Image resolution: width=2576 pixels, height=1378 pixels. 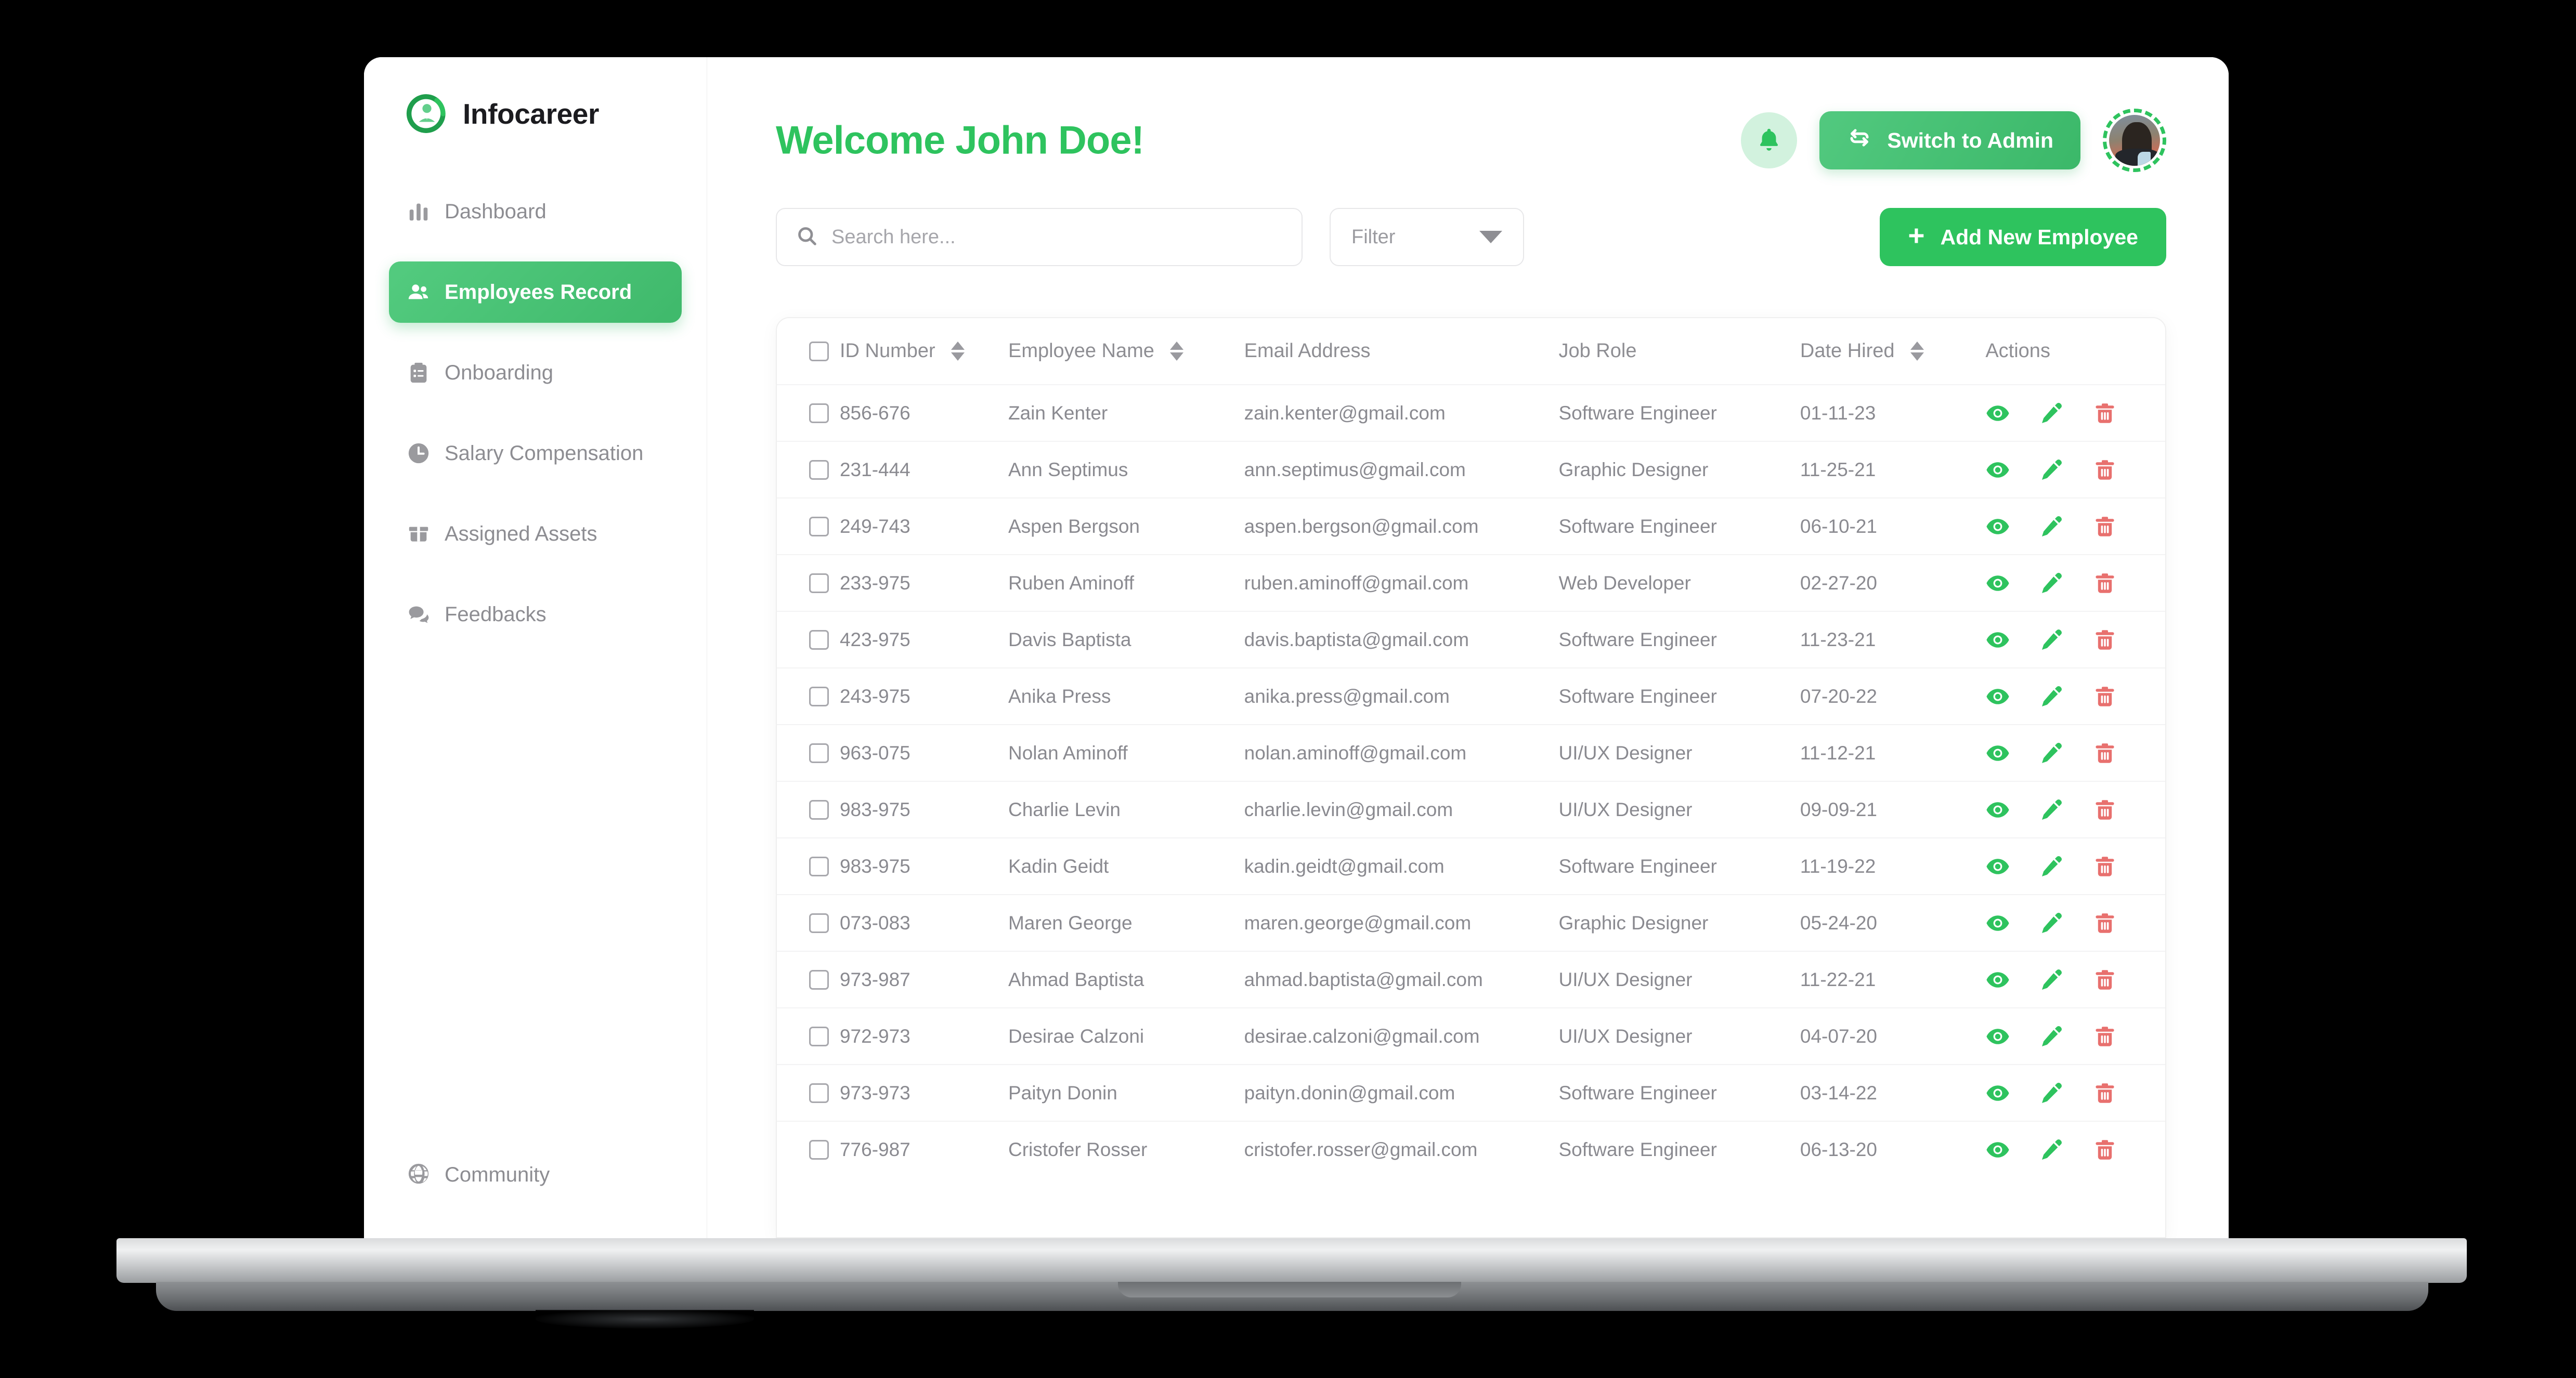 What do you see at coordinates (1401, 809) in the screenshot?
I see `cell-email: charlie.levin@gmail.com` at bounding box center [1401, 809].